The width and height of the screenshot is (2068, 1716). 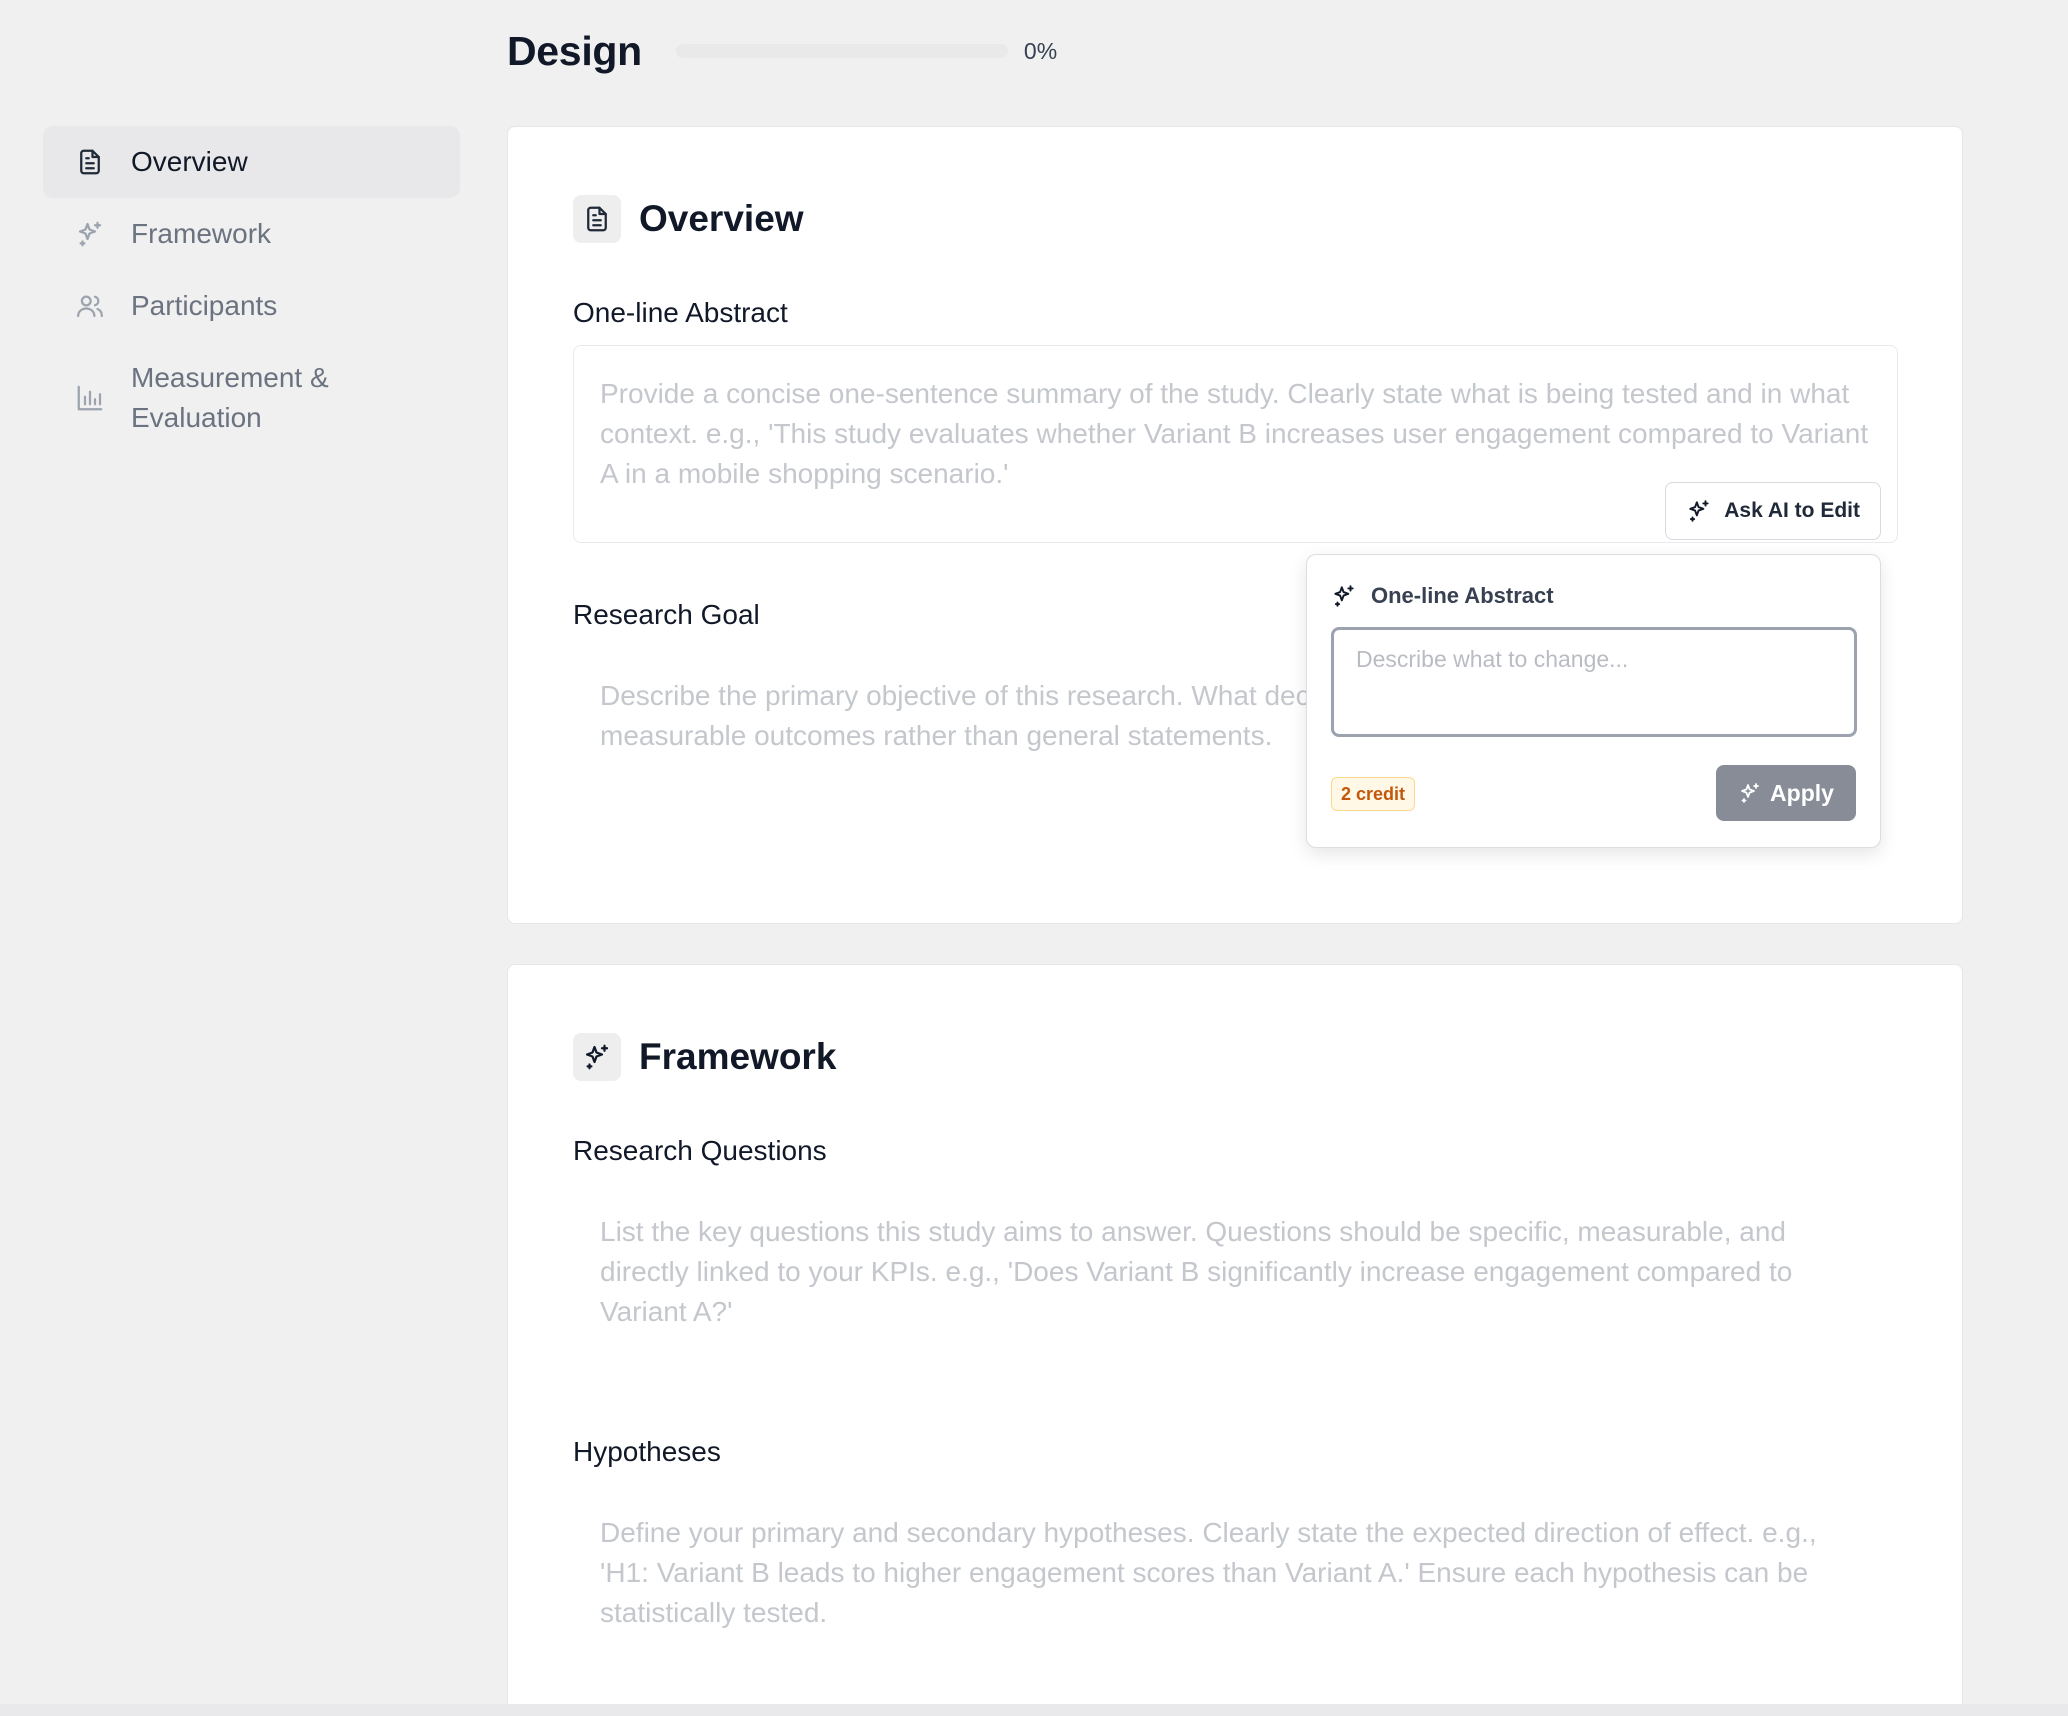 I want to click on ai-edit-popover: One-line Abstract 2 credit Apply, so click(x=1593, y=701).